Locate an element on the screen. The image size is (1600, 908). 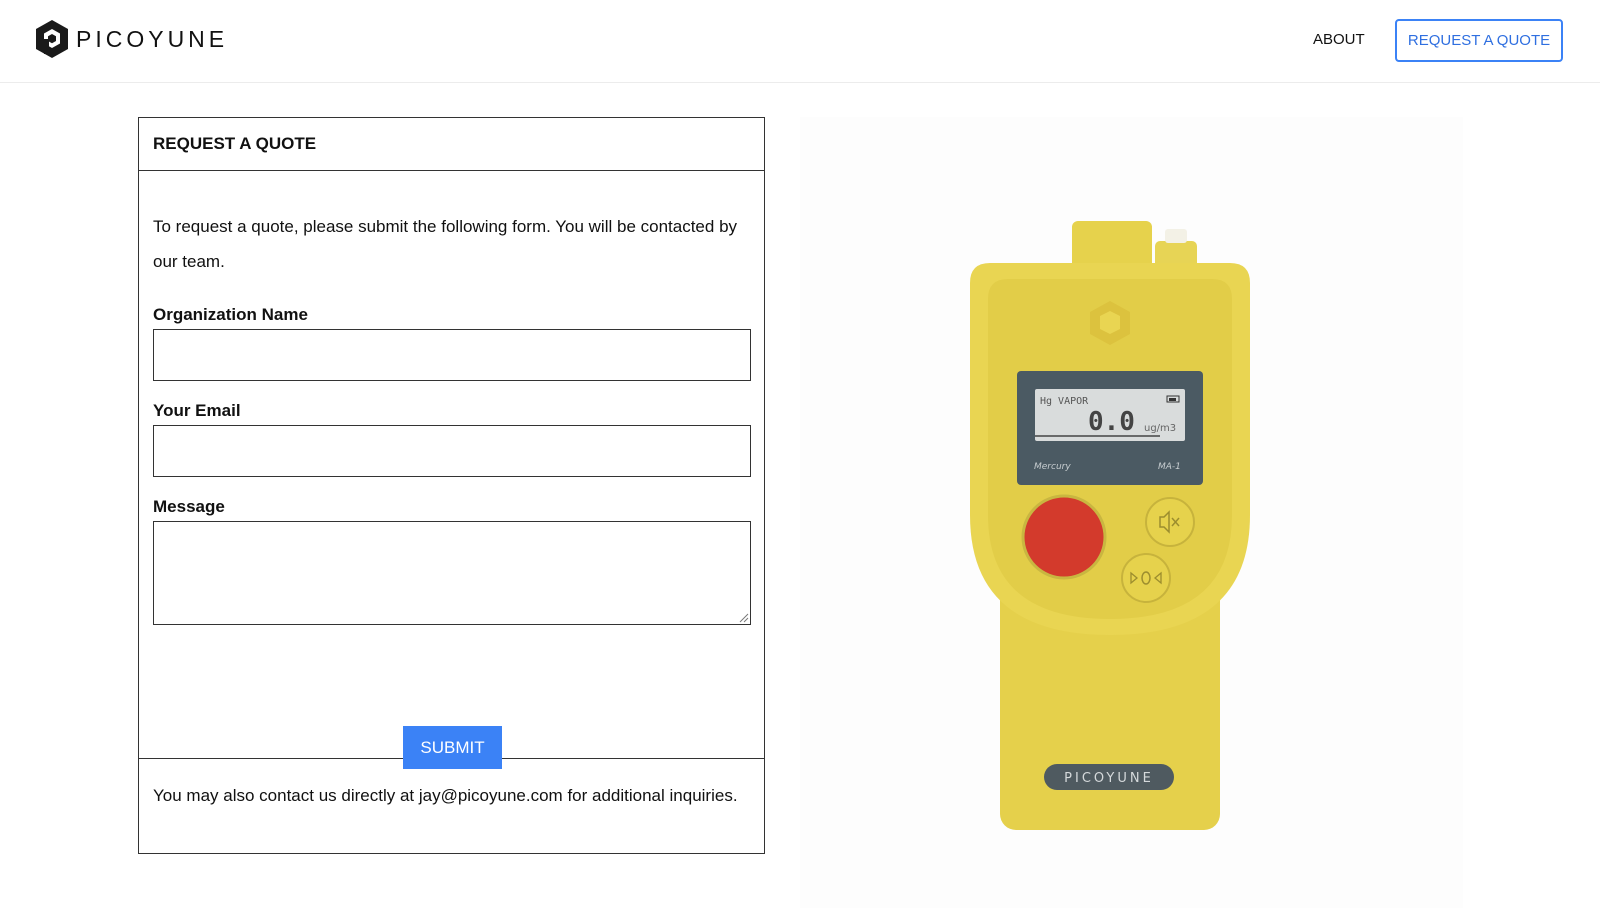
message-textarea is located at coordinates (452, 573).